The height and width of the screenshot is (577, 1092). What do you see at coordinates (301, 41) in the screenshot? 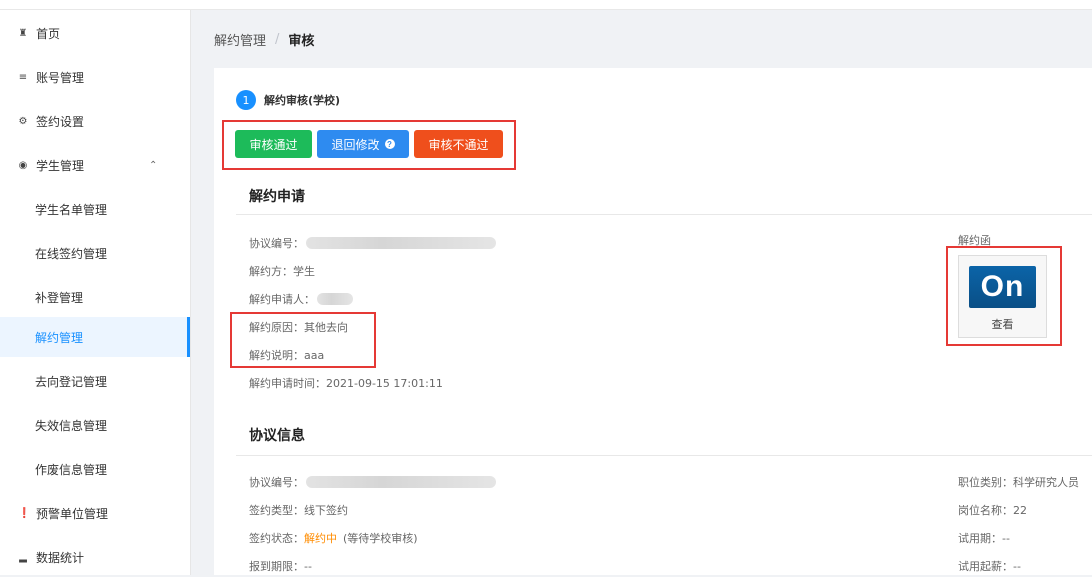
I see `breadcrumb-current: 审核` at bounding box center [301, 41].